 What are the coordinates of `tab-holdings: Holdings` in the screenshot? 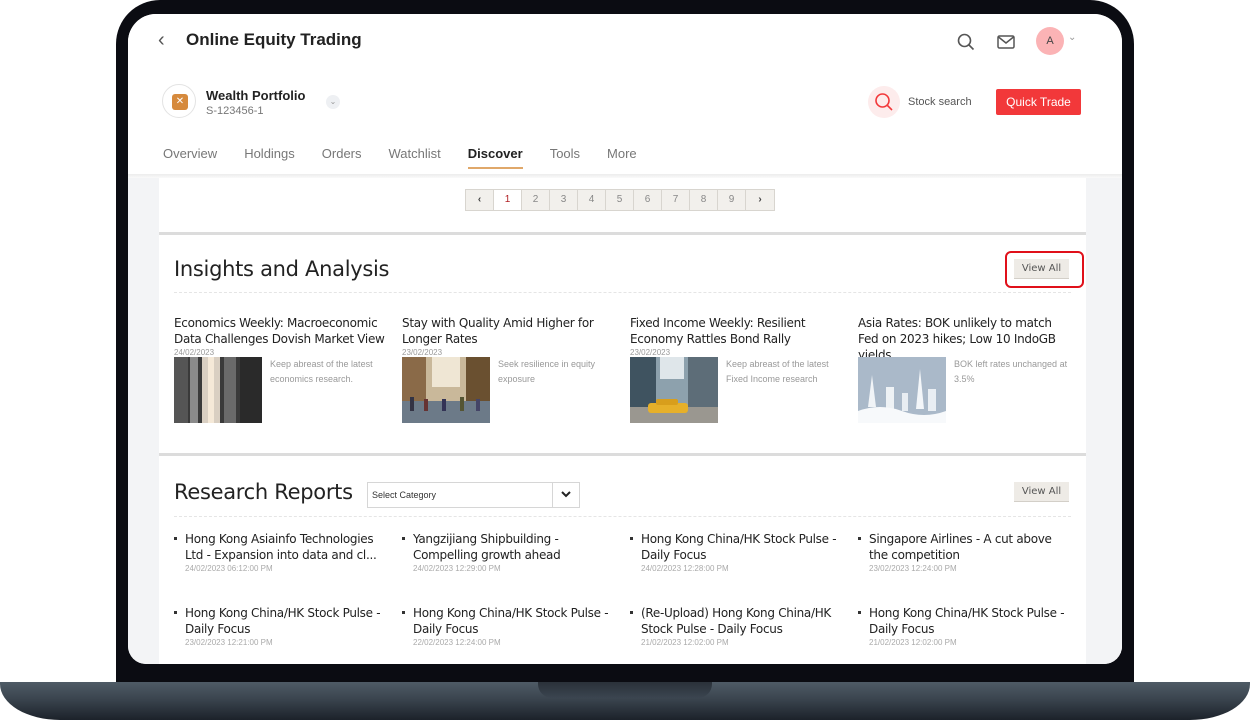 It's located at (269, 157).